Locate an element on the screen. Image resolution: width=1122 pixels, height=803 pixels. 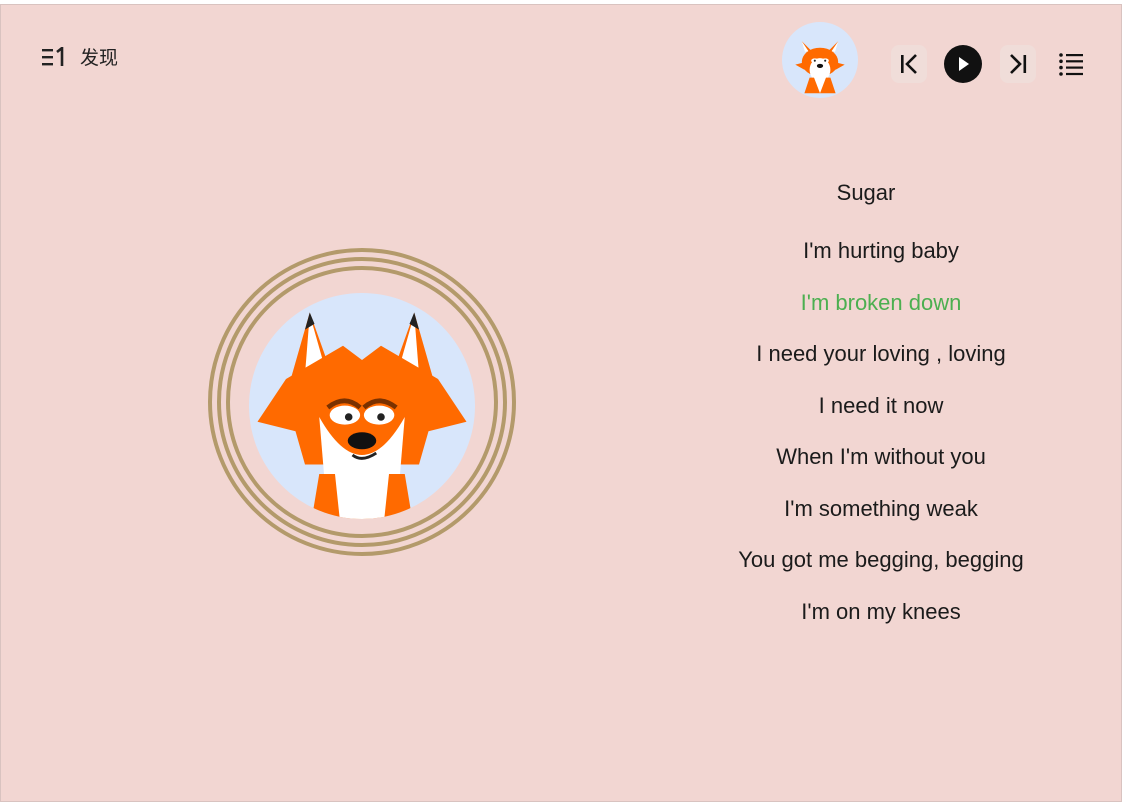
play-button is located at coordinates (963, 64).